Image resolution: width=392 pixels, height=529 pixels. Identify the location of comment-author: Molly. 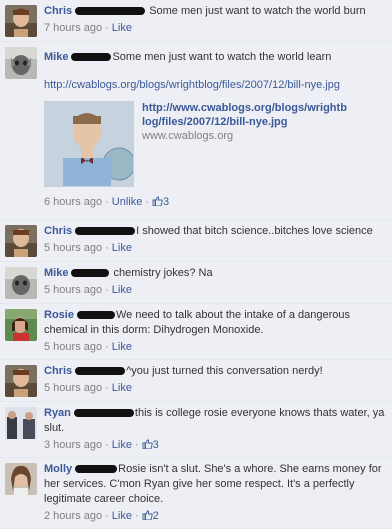
(58, 469).